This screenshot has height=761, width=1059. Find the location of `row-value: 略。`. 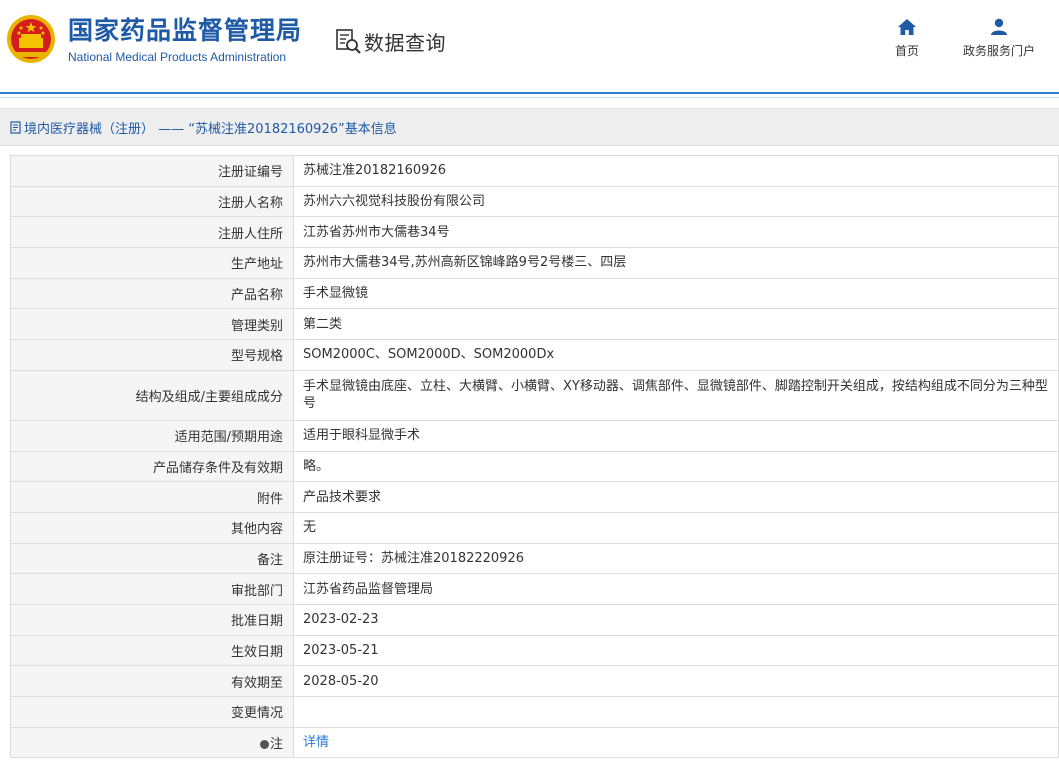

row-value: 略。 is located at coordinates (676, 466).